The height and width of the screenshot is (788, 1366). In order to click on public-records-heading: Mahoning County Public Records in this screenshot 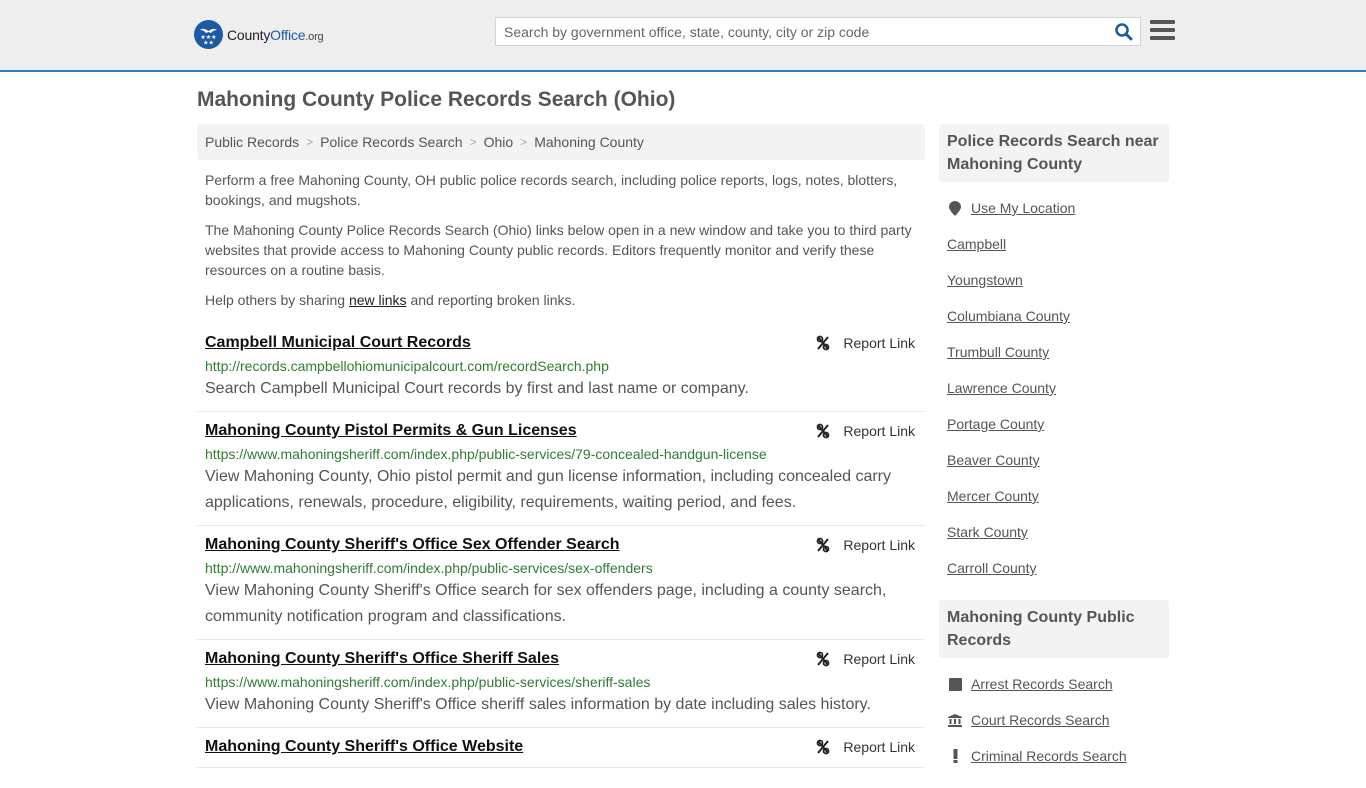, I will do `click(1054, 629)`.